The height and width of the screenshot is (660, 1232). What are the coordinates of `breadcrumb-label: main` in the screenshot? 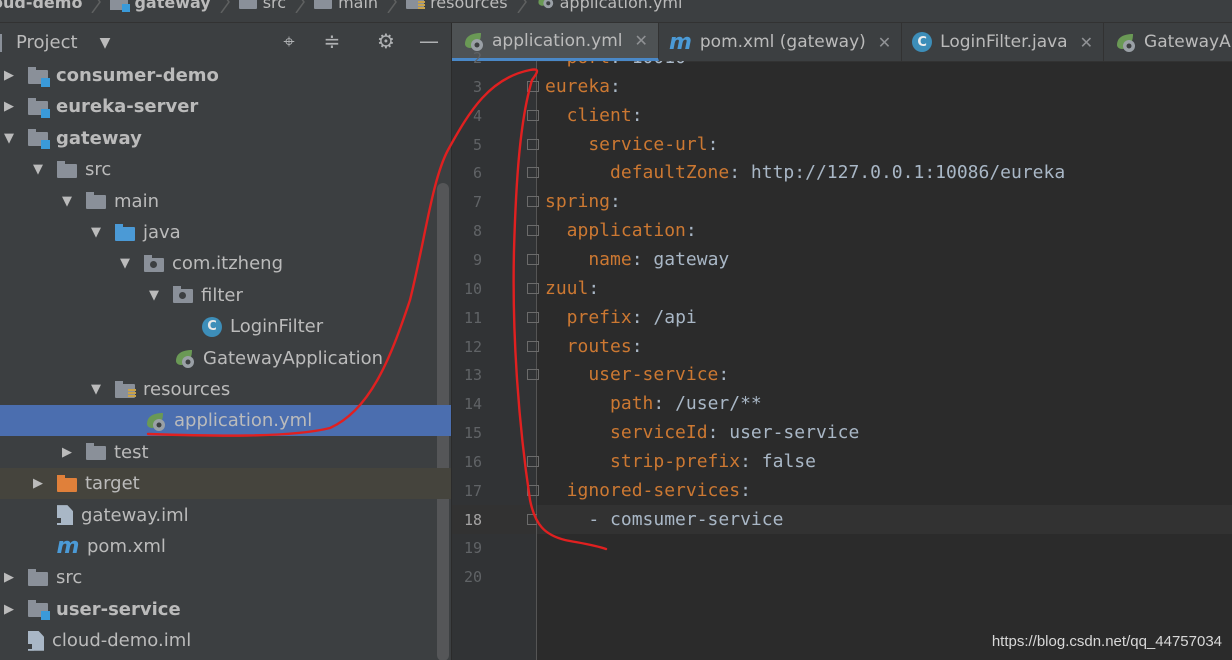 It's located at (358, 6).